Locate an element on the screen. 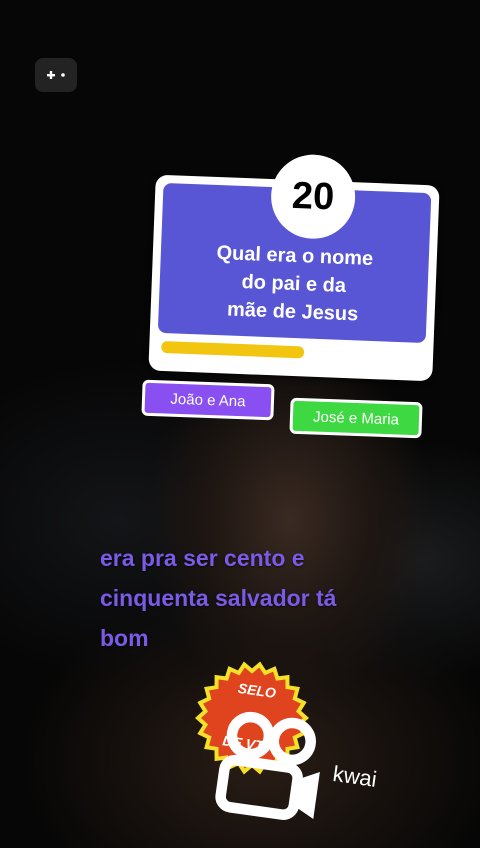 Image resolution: width=480 pixels, height=848 pixels. seal-brand-text: kwai is located at coordinates (355, 776).